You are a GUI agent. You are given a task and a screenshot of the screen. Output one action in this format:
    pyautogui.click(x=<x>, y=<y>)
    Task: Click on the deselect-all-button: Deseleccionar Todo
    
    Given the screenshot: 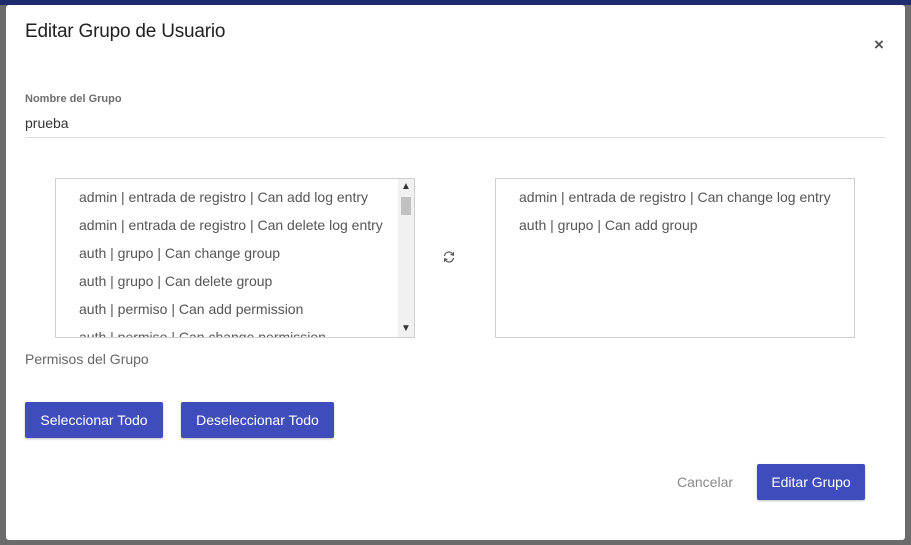 What is the action you would take?
    pyautogui.click(x=257, y=420)
    